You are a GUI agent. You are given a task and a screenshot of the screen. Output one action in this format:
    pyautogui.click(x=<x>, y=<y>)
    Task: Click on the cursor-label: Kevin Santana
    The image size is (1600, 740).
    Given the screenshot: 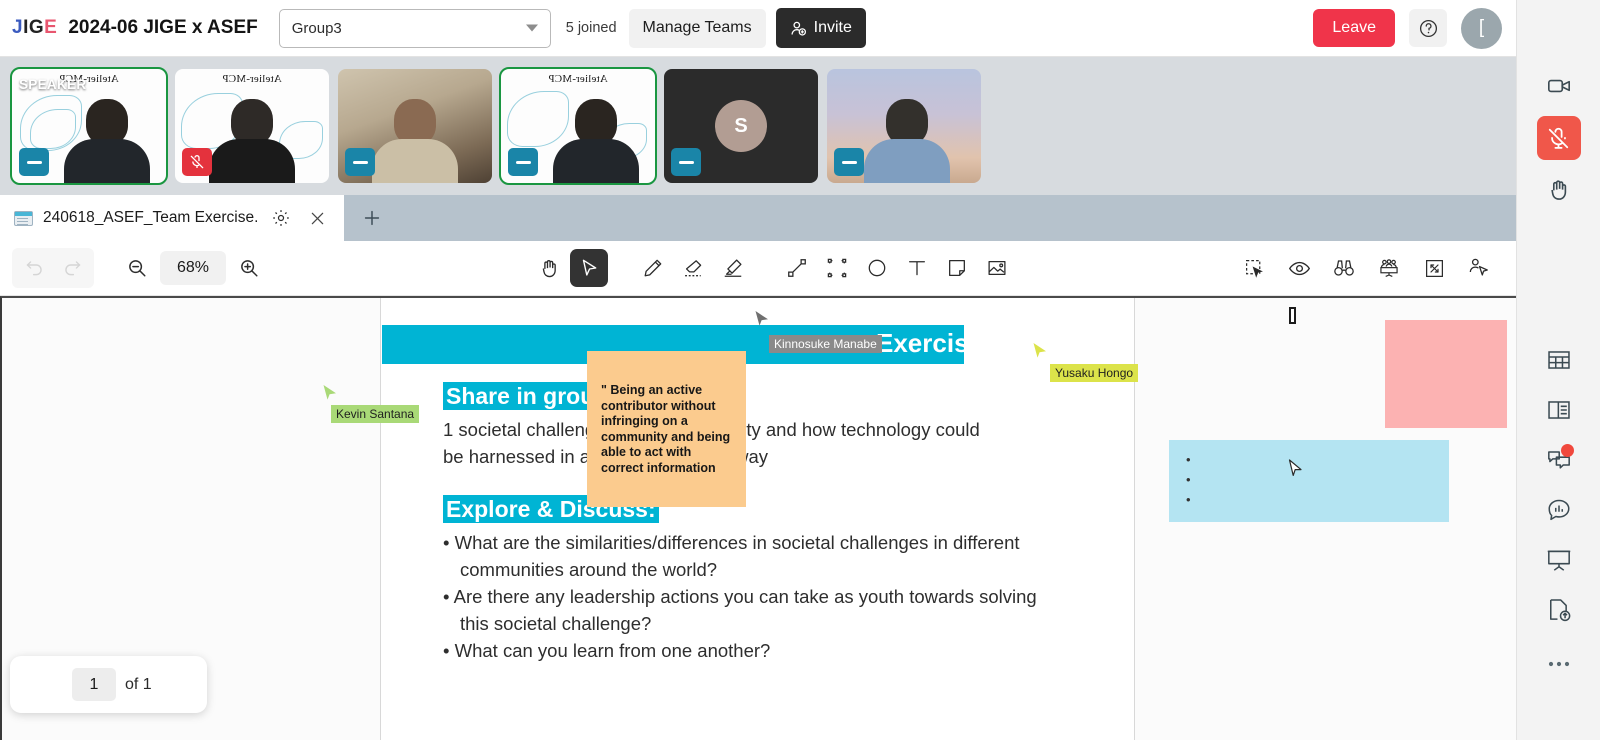 What is the action you would take?
    pyautogui.click(x=375, y=414)
    